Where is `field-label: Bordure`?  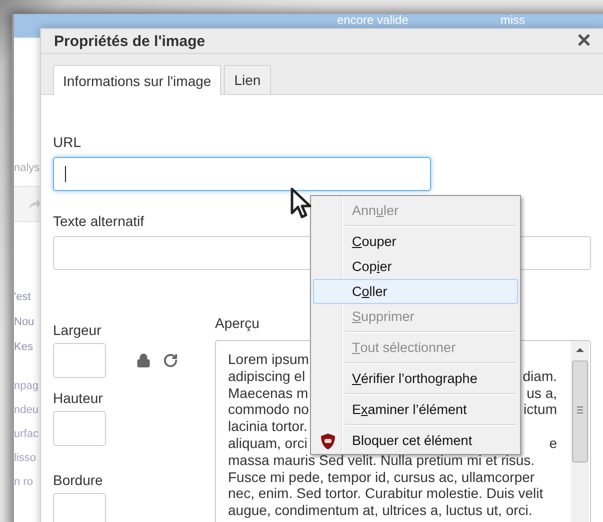
field-label: Bordure is located at coordinates (78, 480).